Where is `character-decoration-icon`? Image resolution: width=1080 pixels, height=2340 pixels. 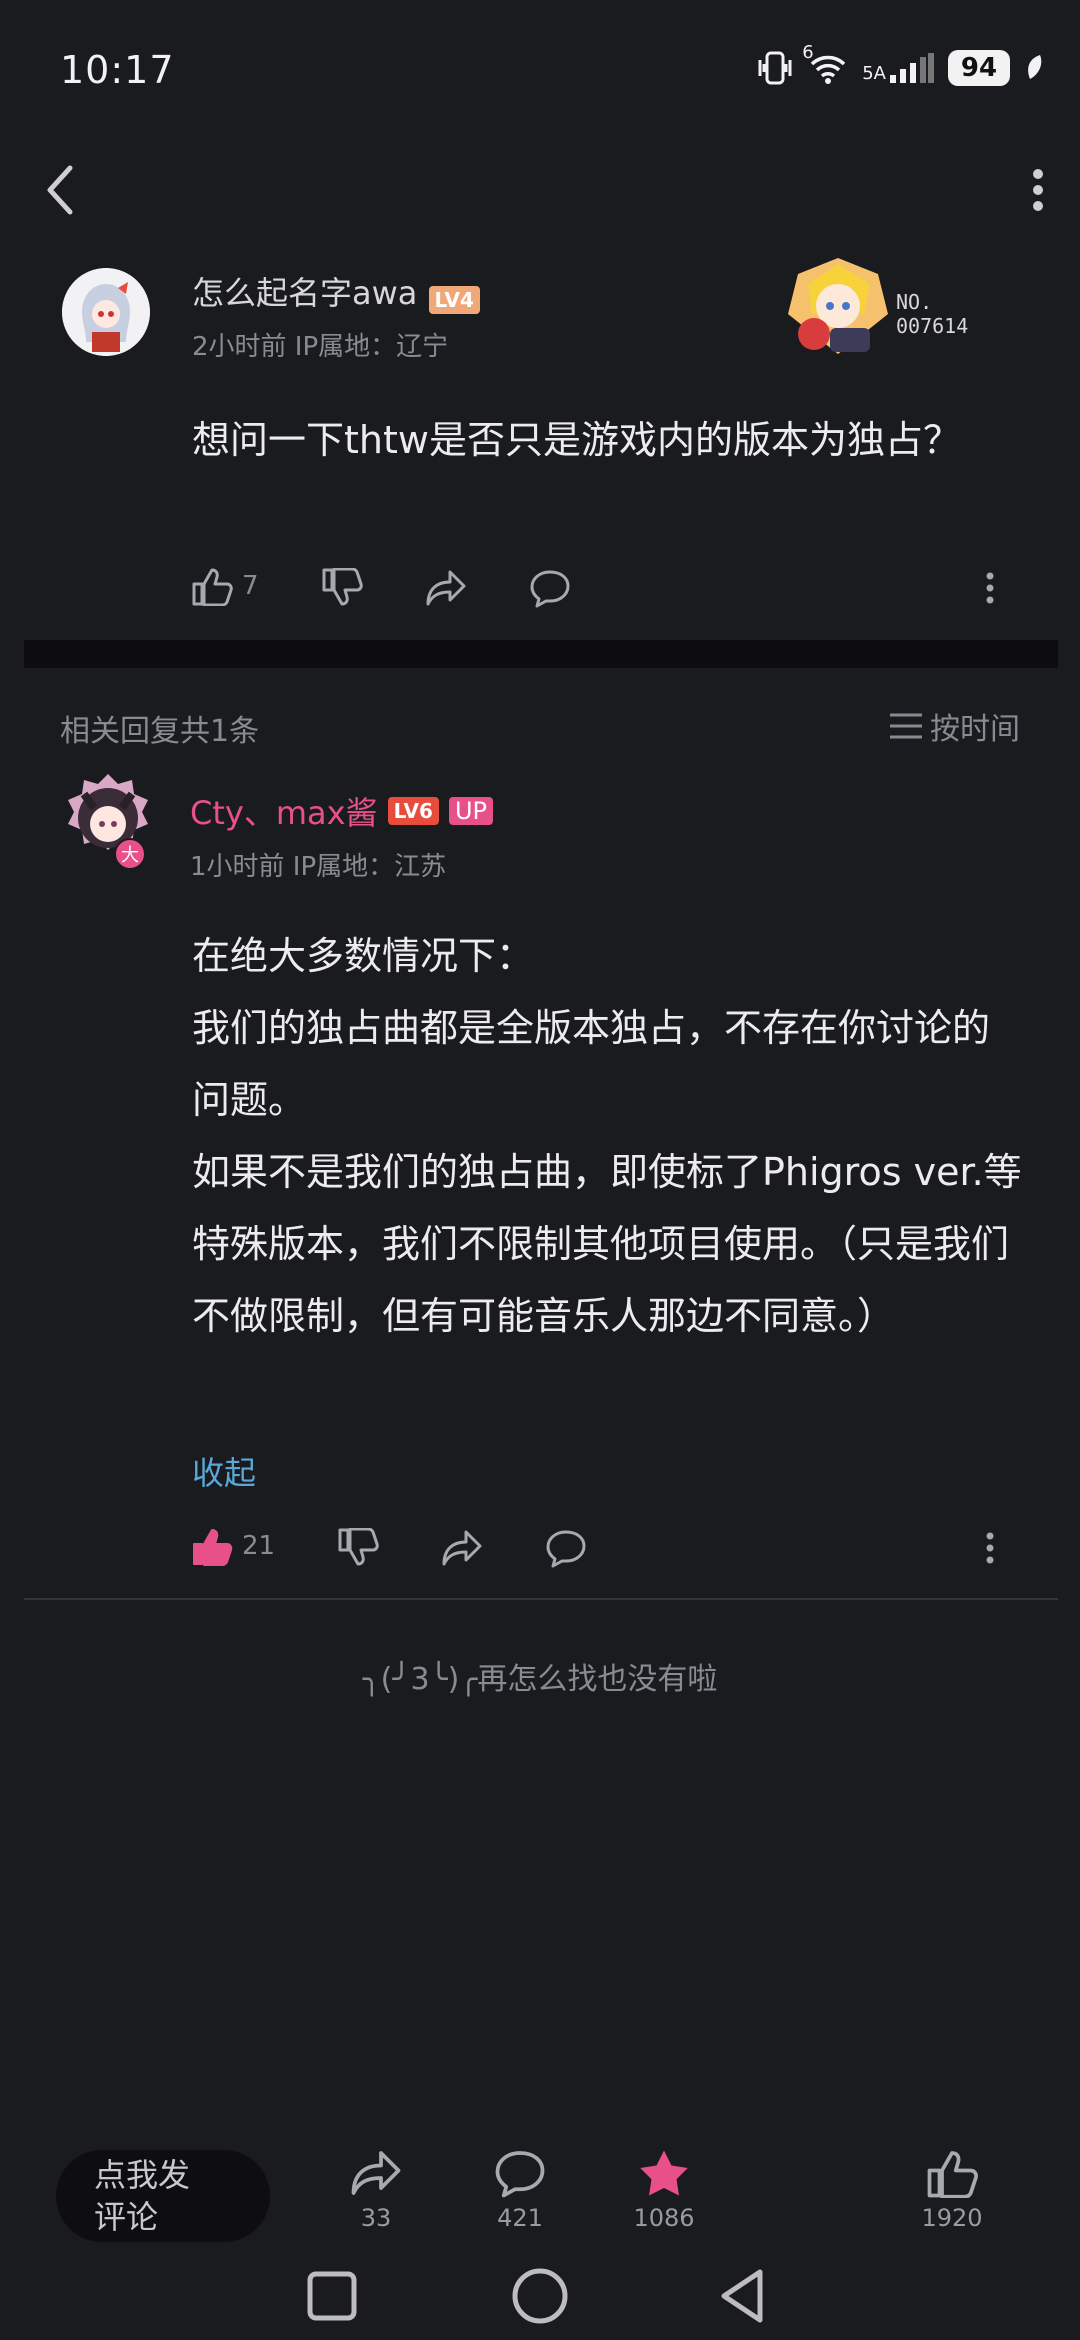
character-decoration-icon is located at coordinates (838, 306).